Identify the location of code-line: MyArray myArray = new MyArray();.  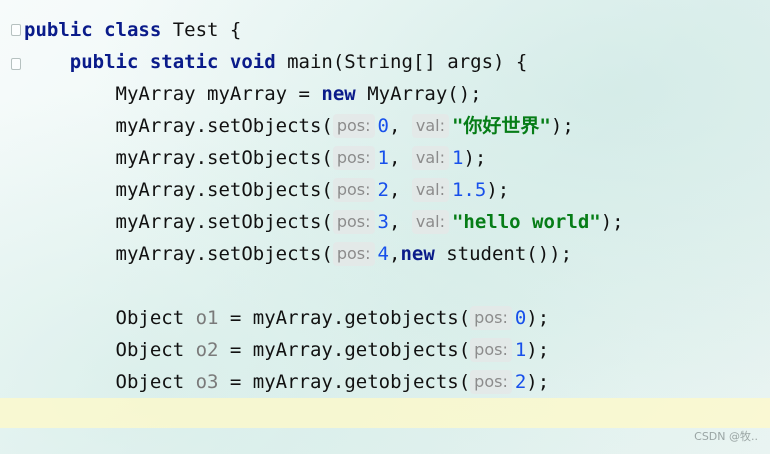
(385, 94).